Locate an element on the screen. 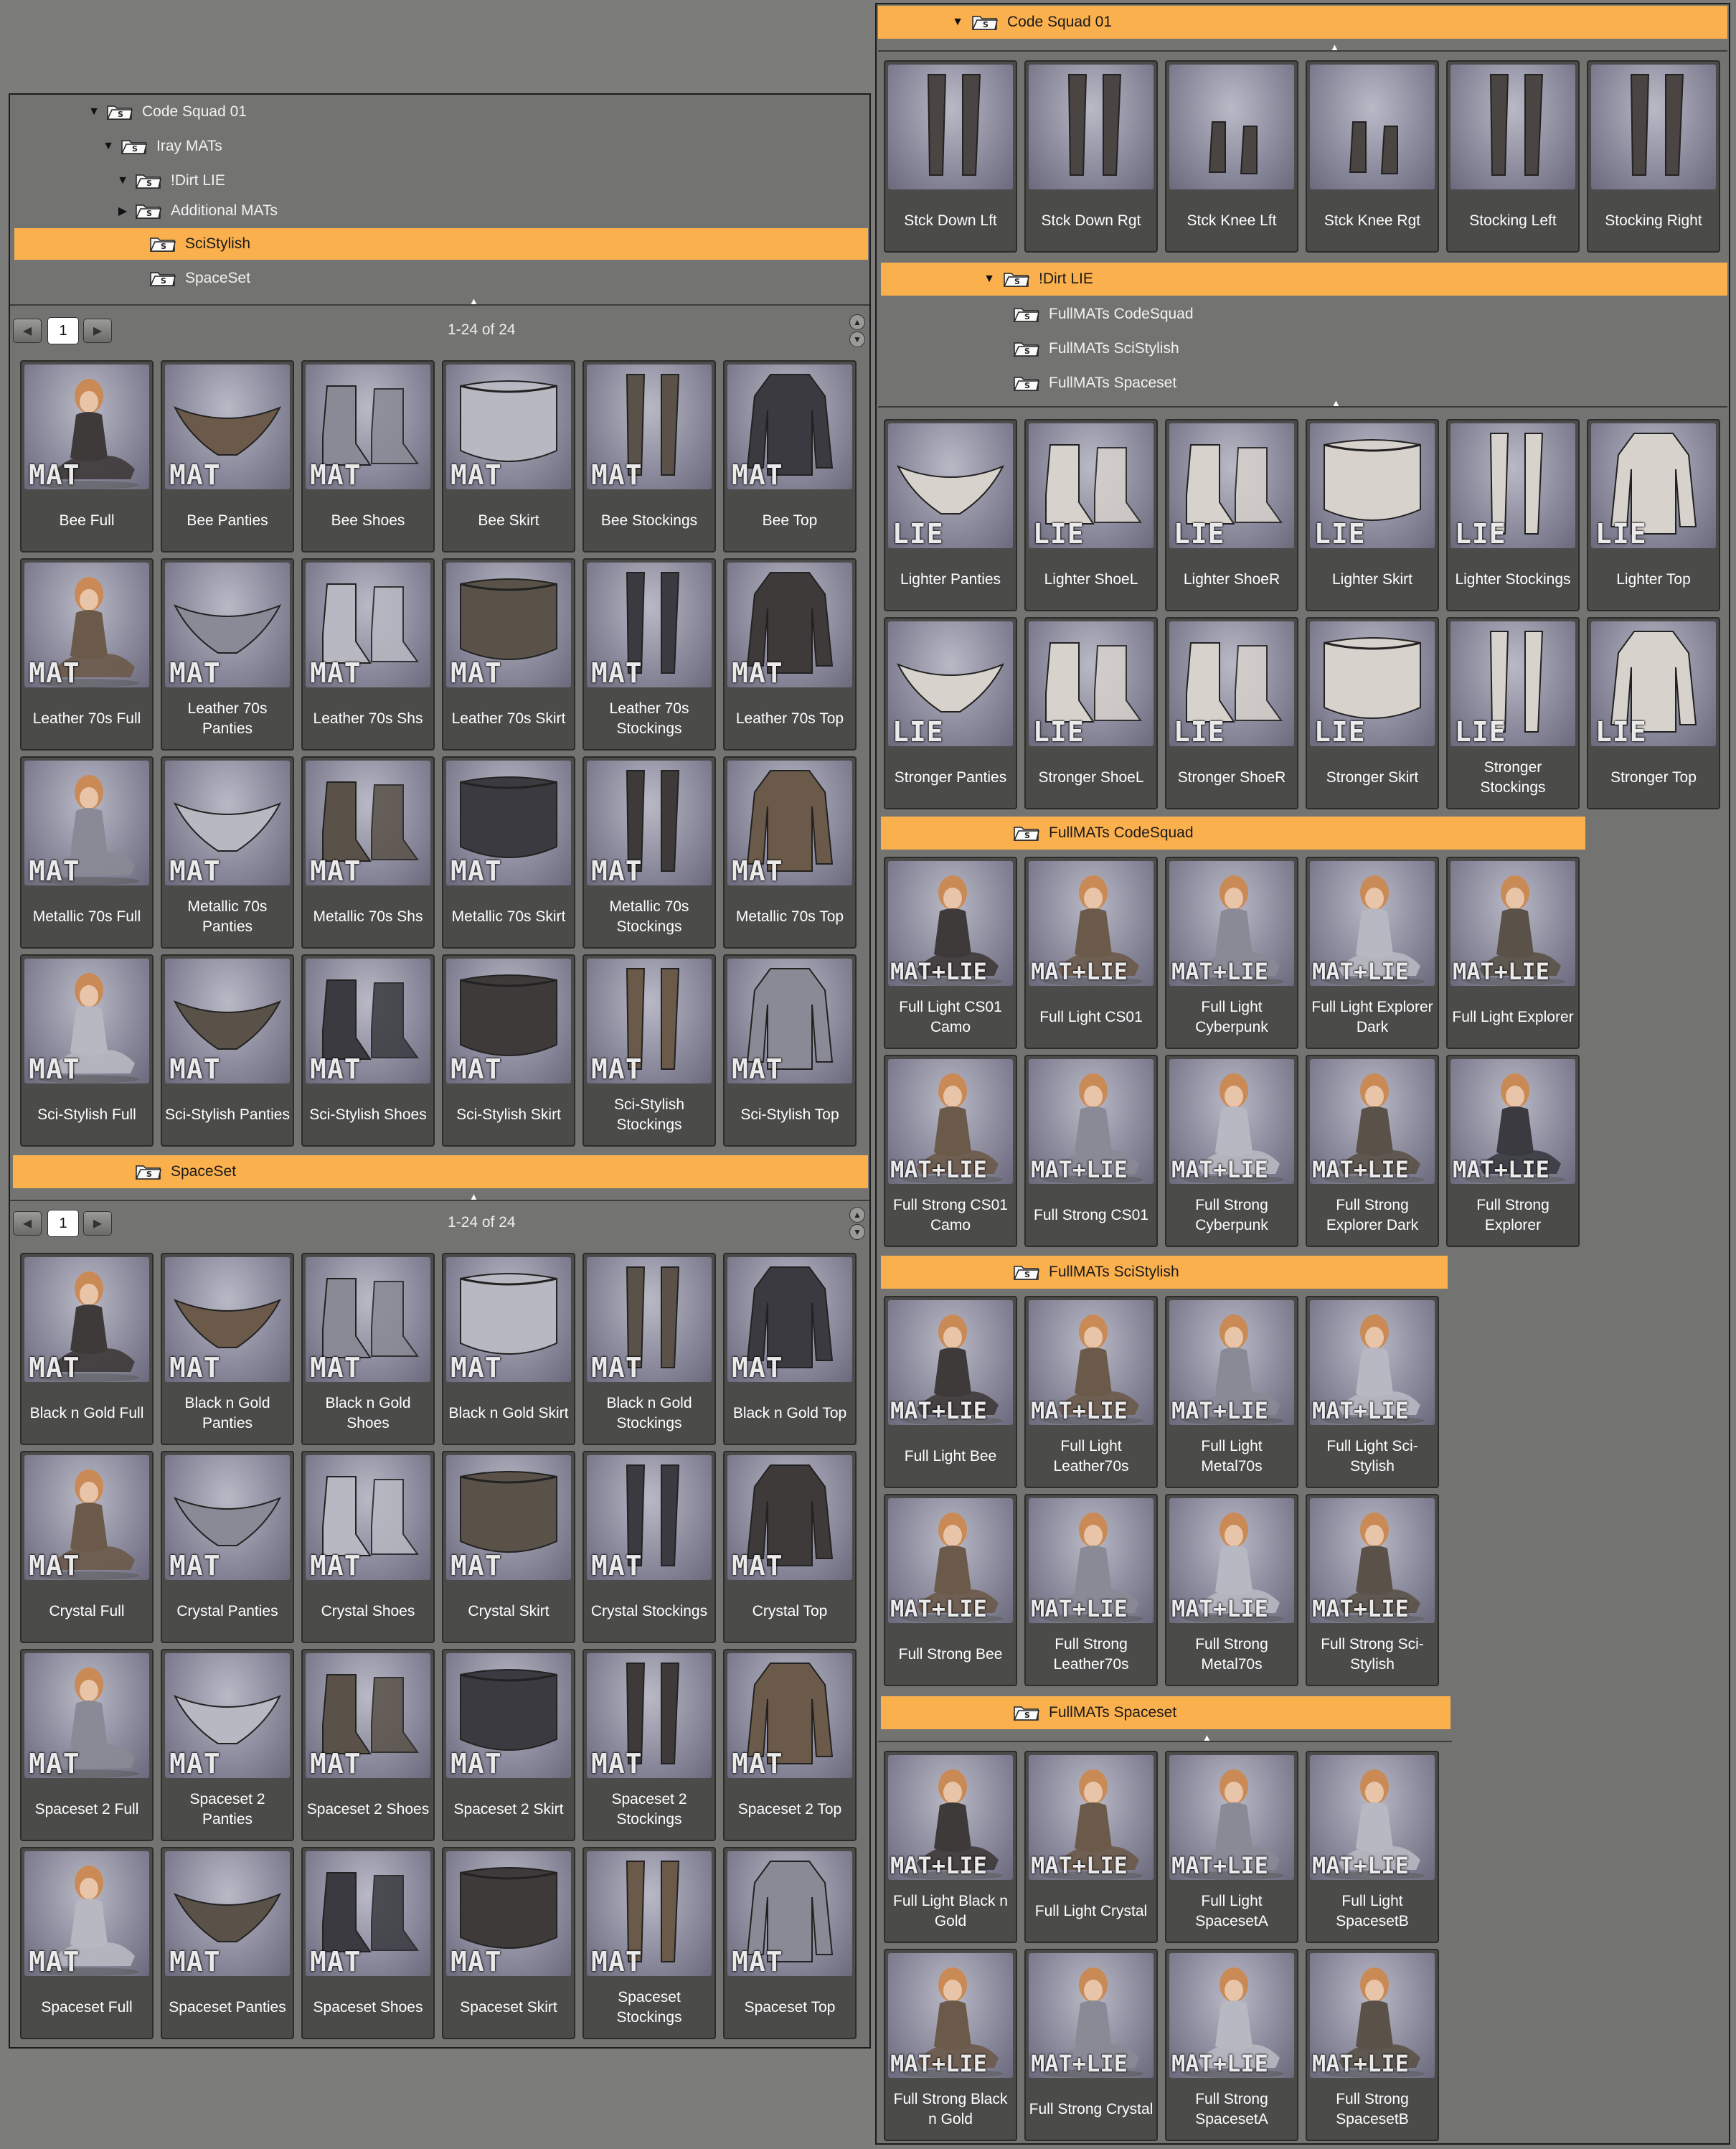 The height and width of the screenshot is (2149, 1736). asset-tile-sci-stylish-full: MAT Sci-Stylish Full is located at coordinates (87, 1050).